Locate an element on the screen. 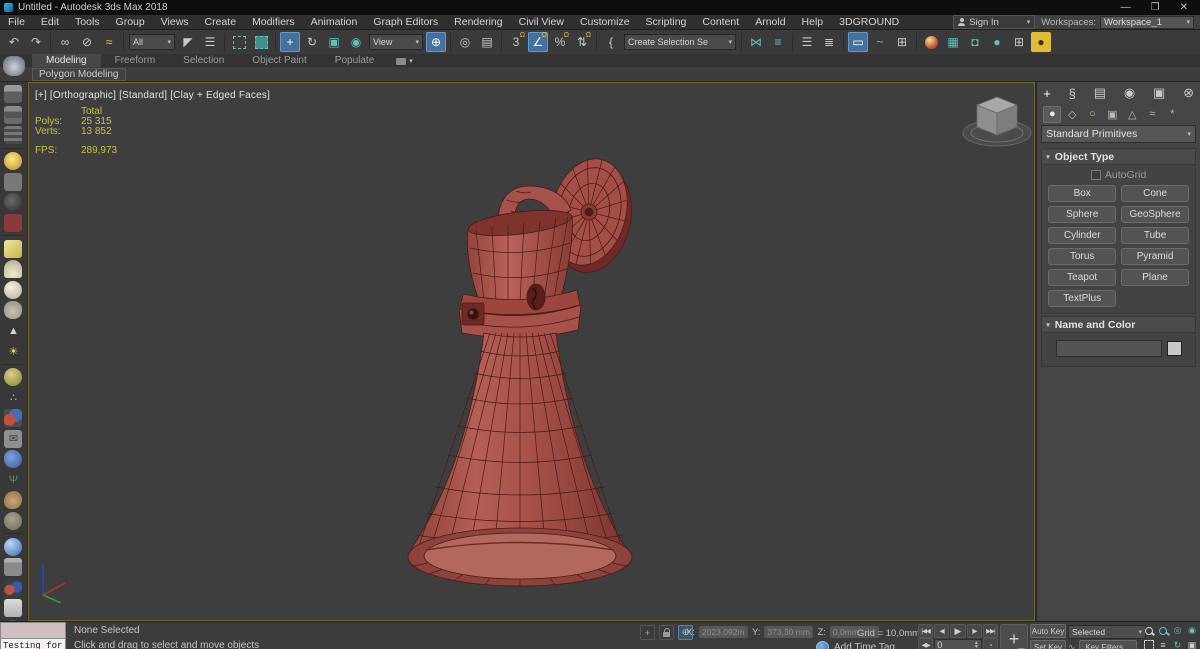 This screenshot has height=649, width=1200. menu-civil-view: Civil View is located at coordinates (541, 22).